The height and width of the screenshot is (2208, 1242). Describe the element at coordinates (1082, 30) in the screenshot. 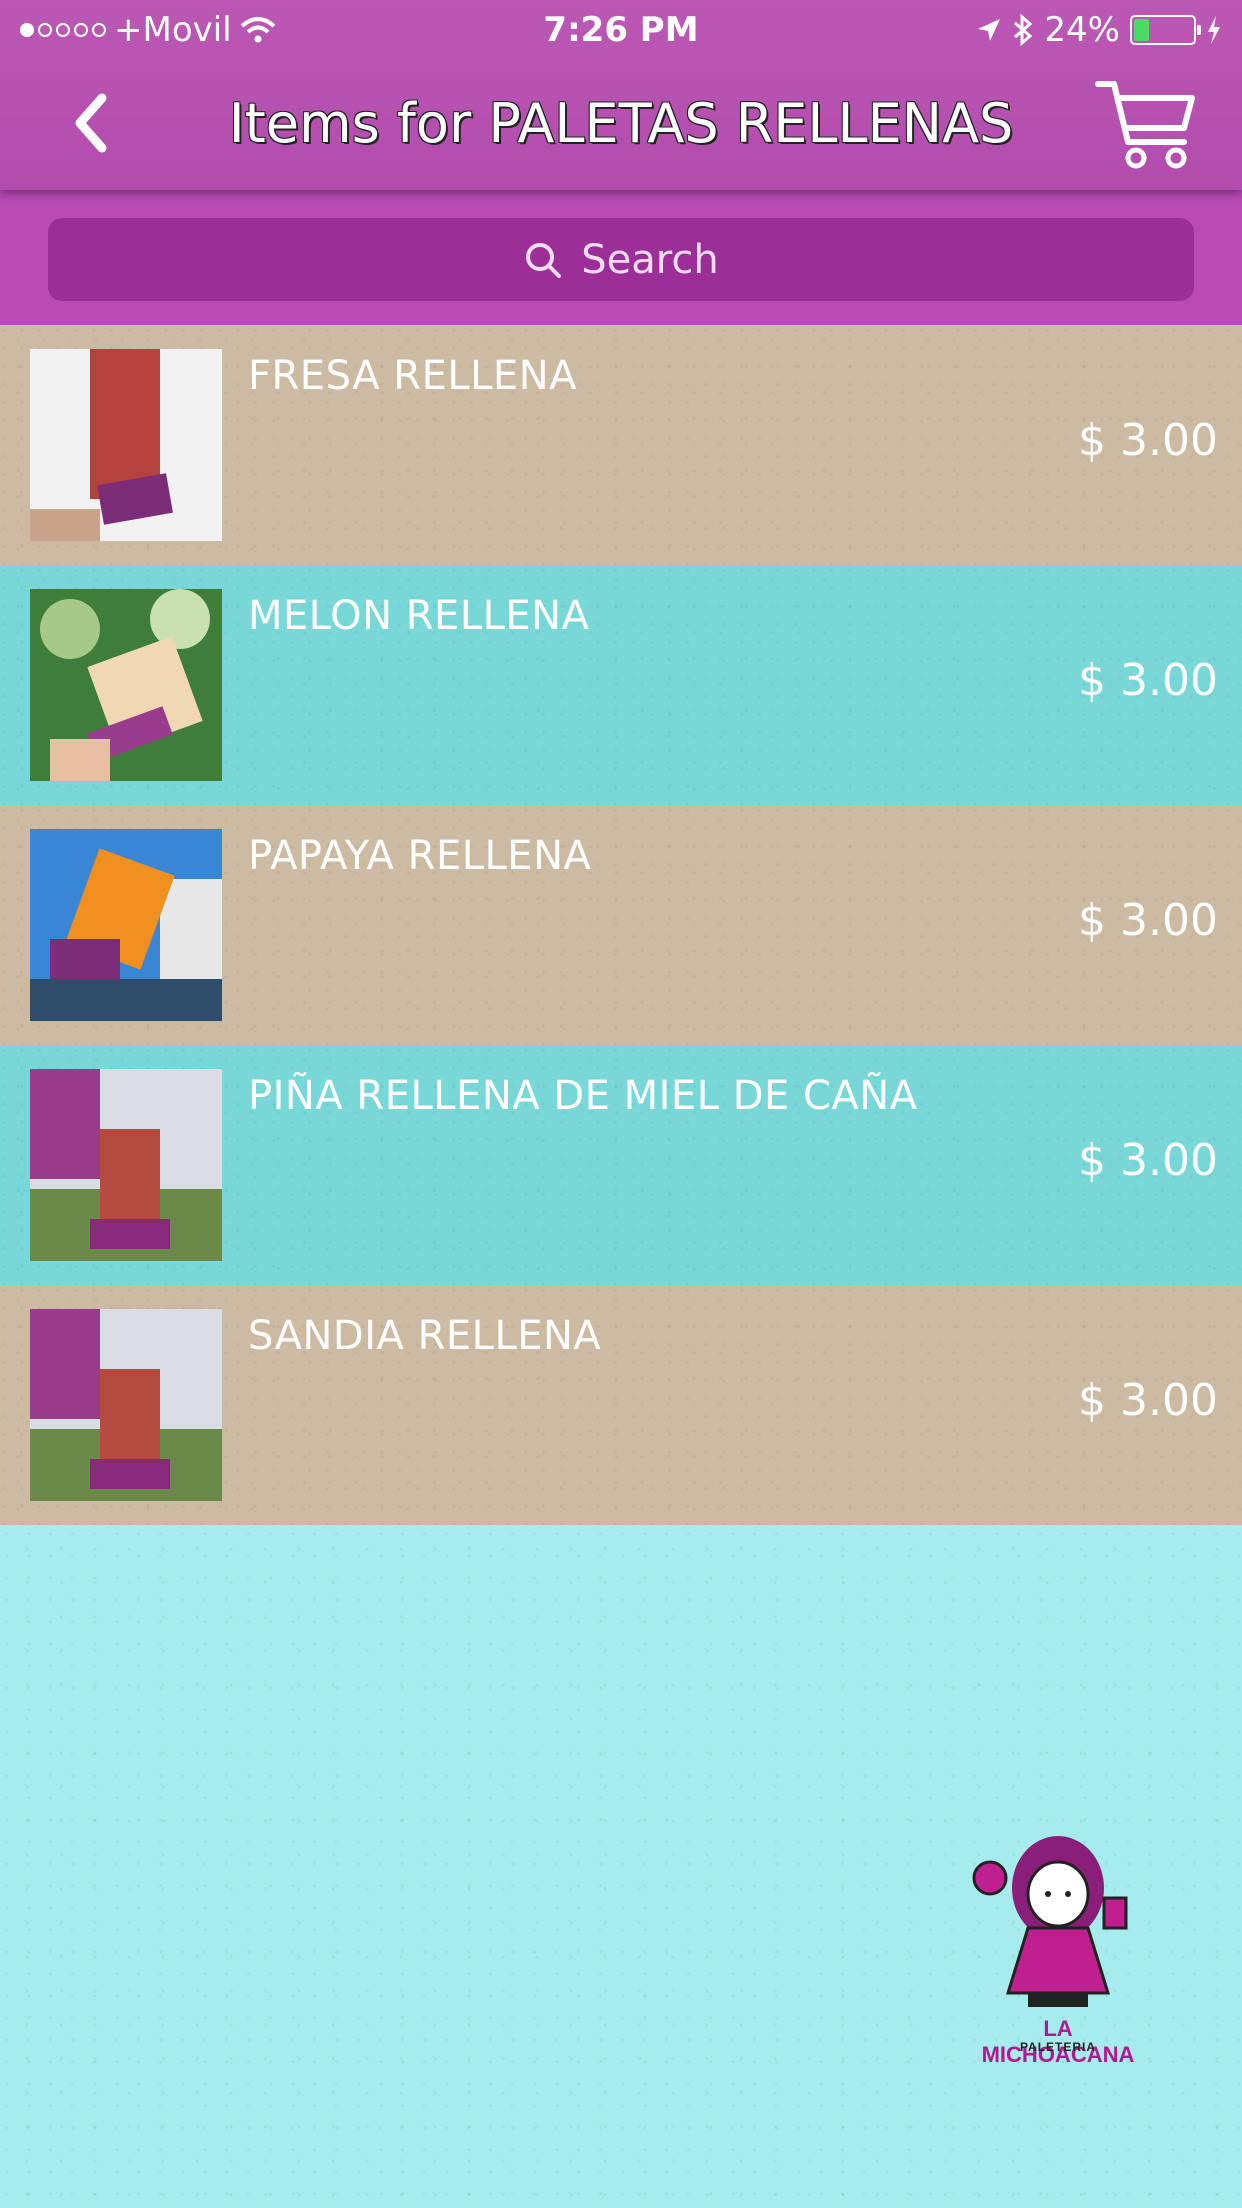

I see `battery-percent: 24%` at that location.